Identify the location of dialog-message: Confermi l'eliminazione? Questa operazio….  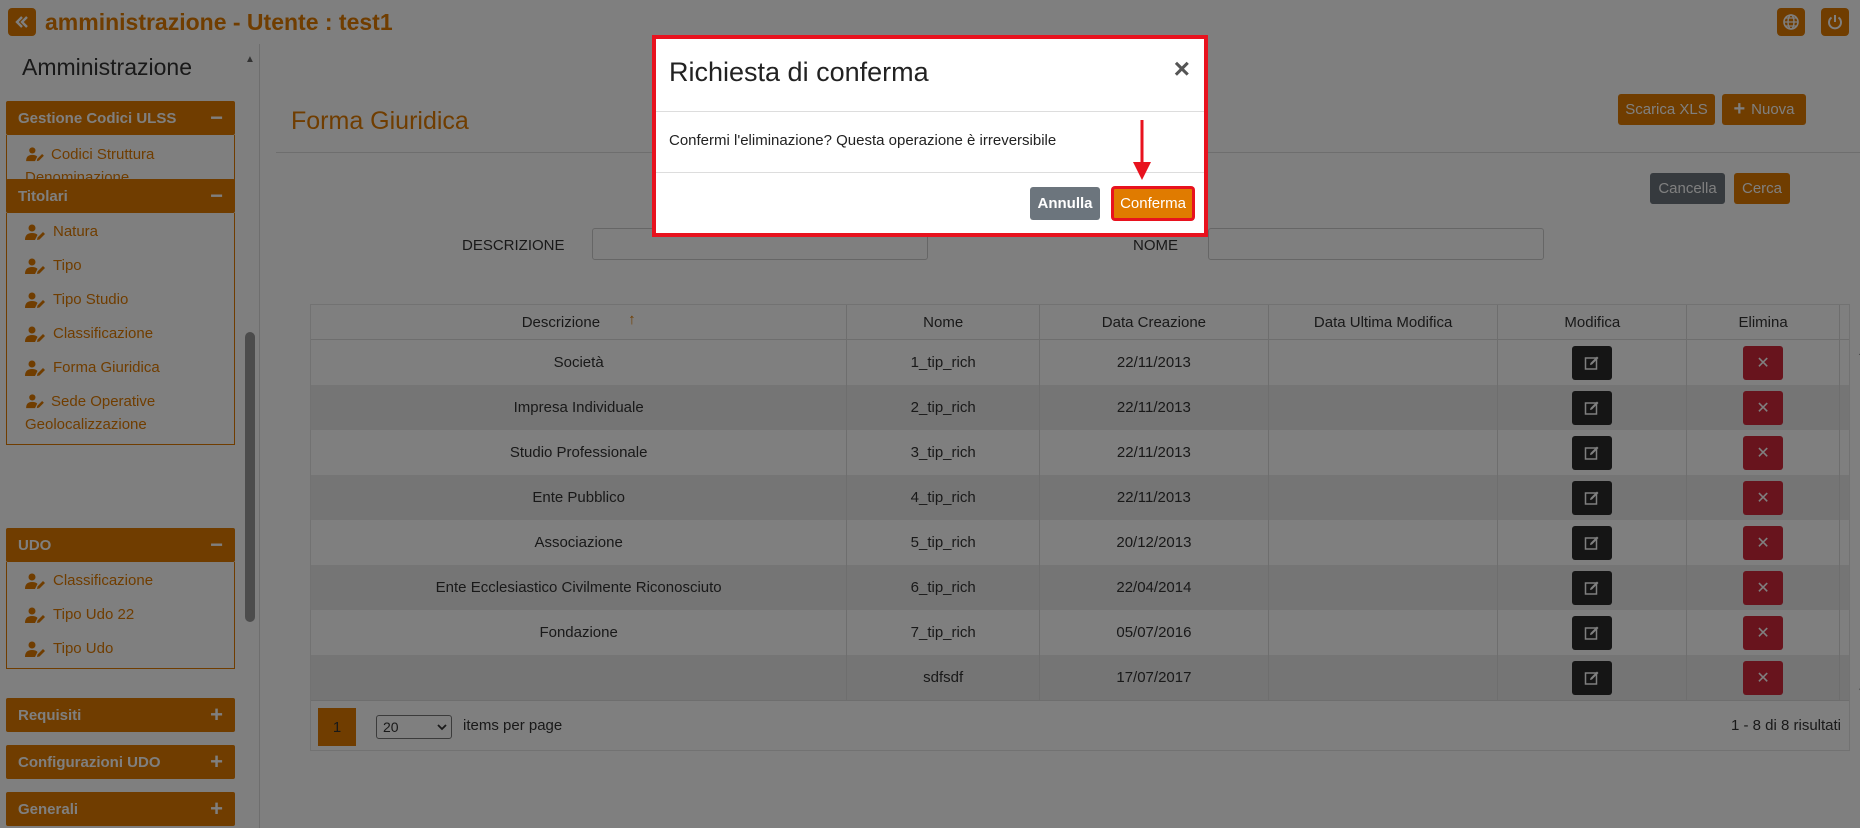
(863, 140).